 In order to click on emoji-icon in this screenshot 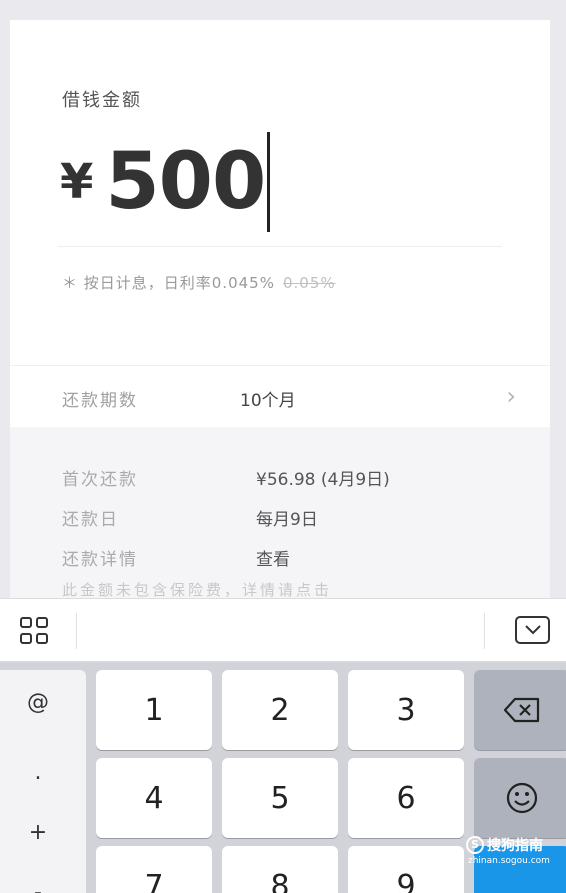, I will do `click(522, 798)`.